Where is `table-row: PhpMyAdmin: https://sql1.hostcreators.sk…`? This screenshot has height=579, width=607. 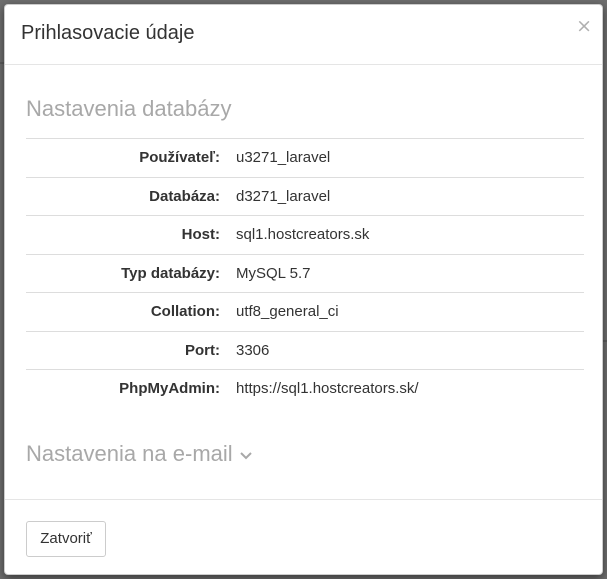
table-row: PhpMyAdmin: https://sql1.hostcreators.sk… is located at coordinates (305, 388).